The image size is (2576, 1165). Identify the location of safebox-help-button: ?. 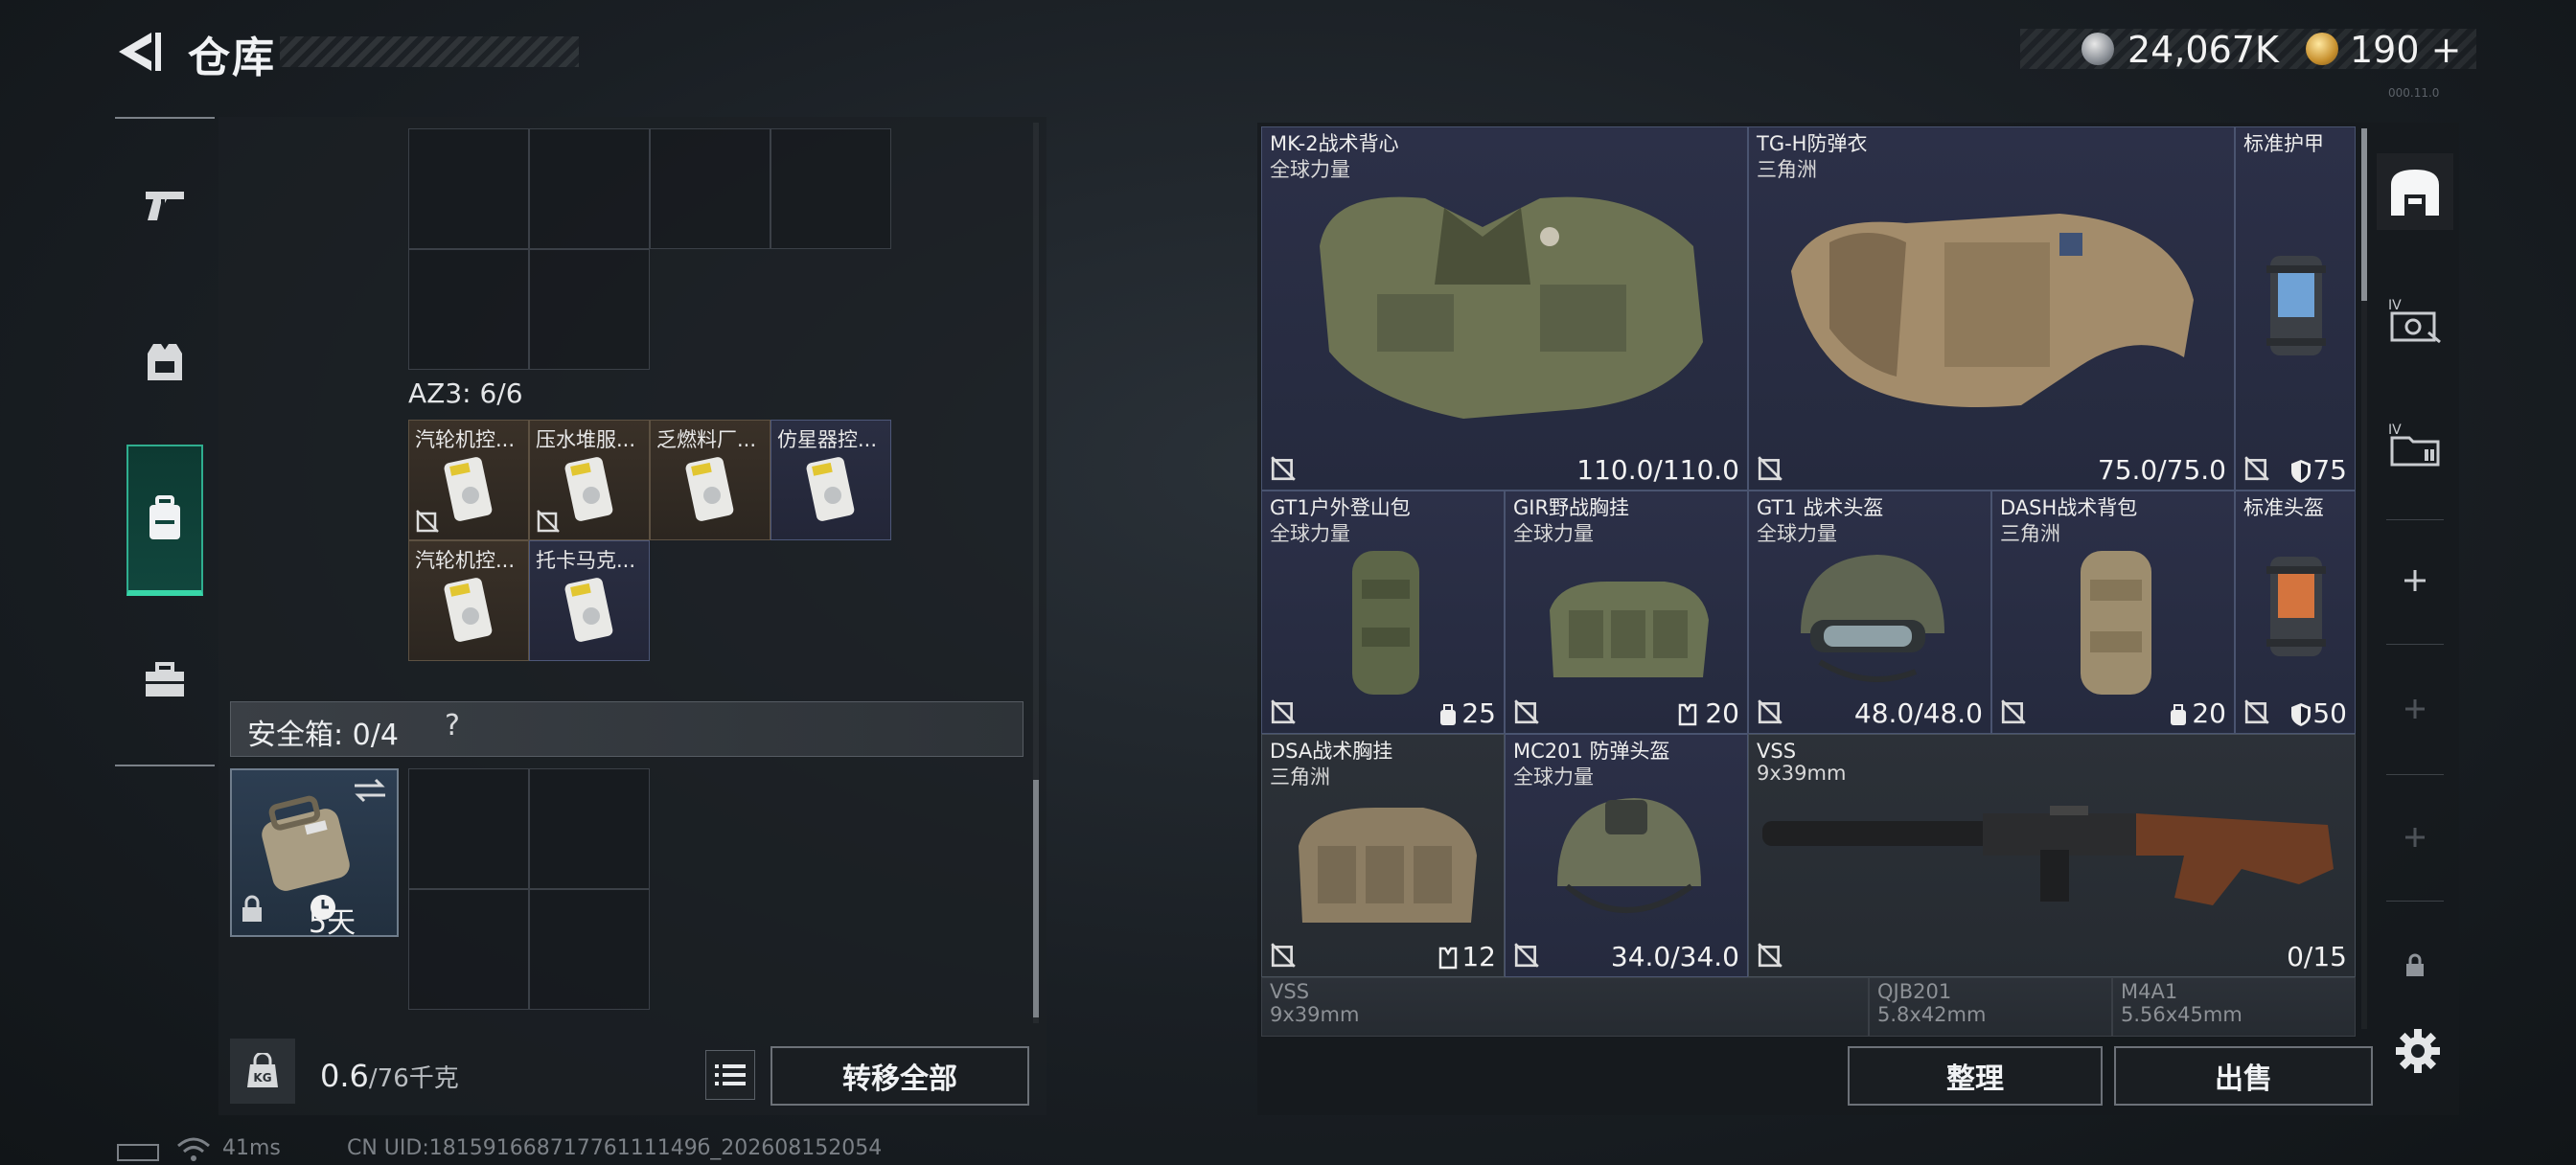
(452, 725).